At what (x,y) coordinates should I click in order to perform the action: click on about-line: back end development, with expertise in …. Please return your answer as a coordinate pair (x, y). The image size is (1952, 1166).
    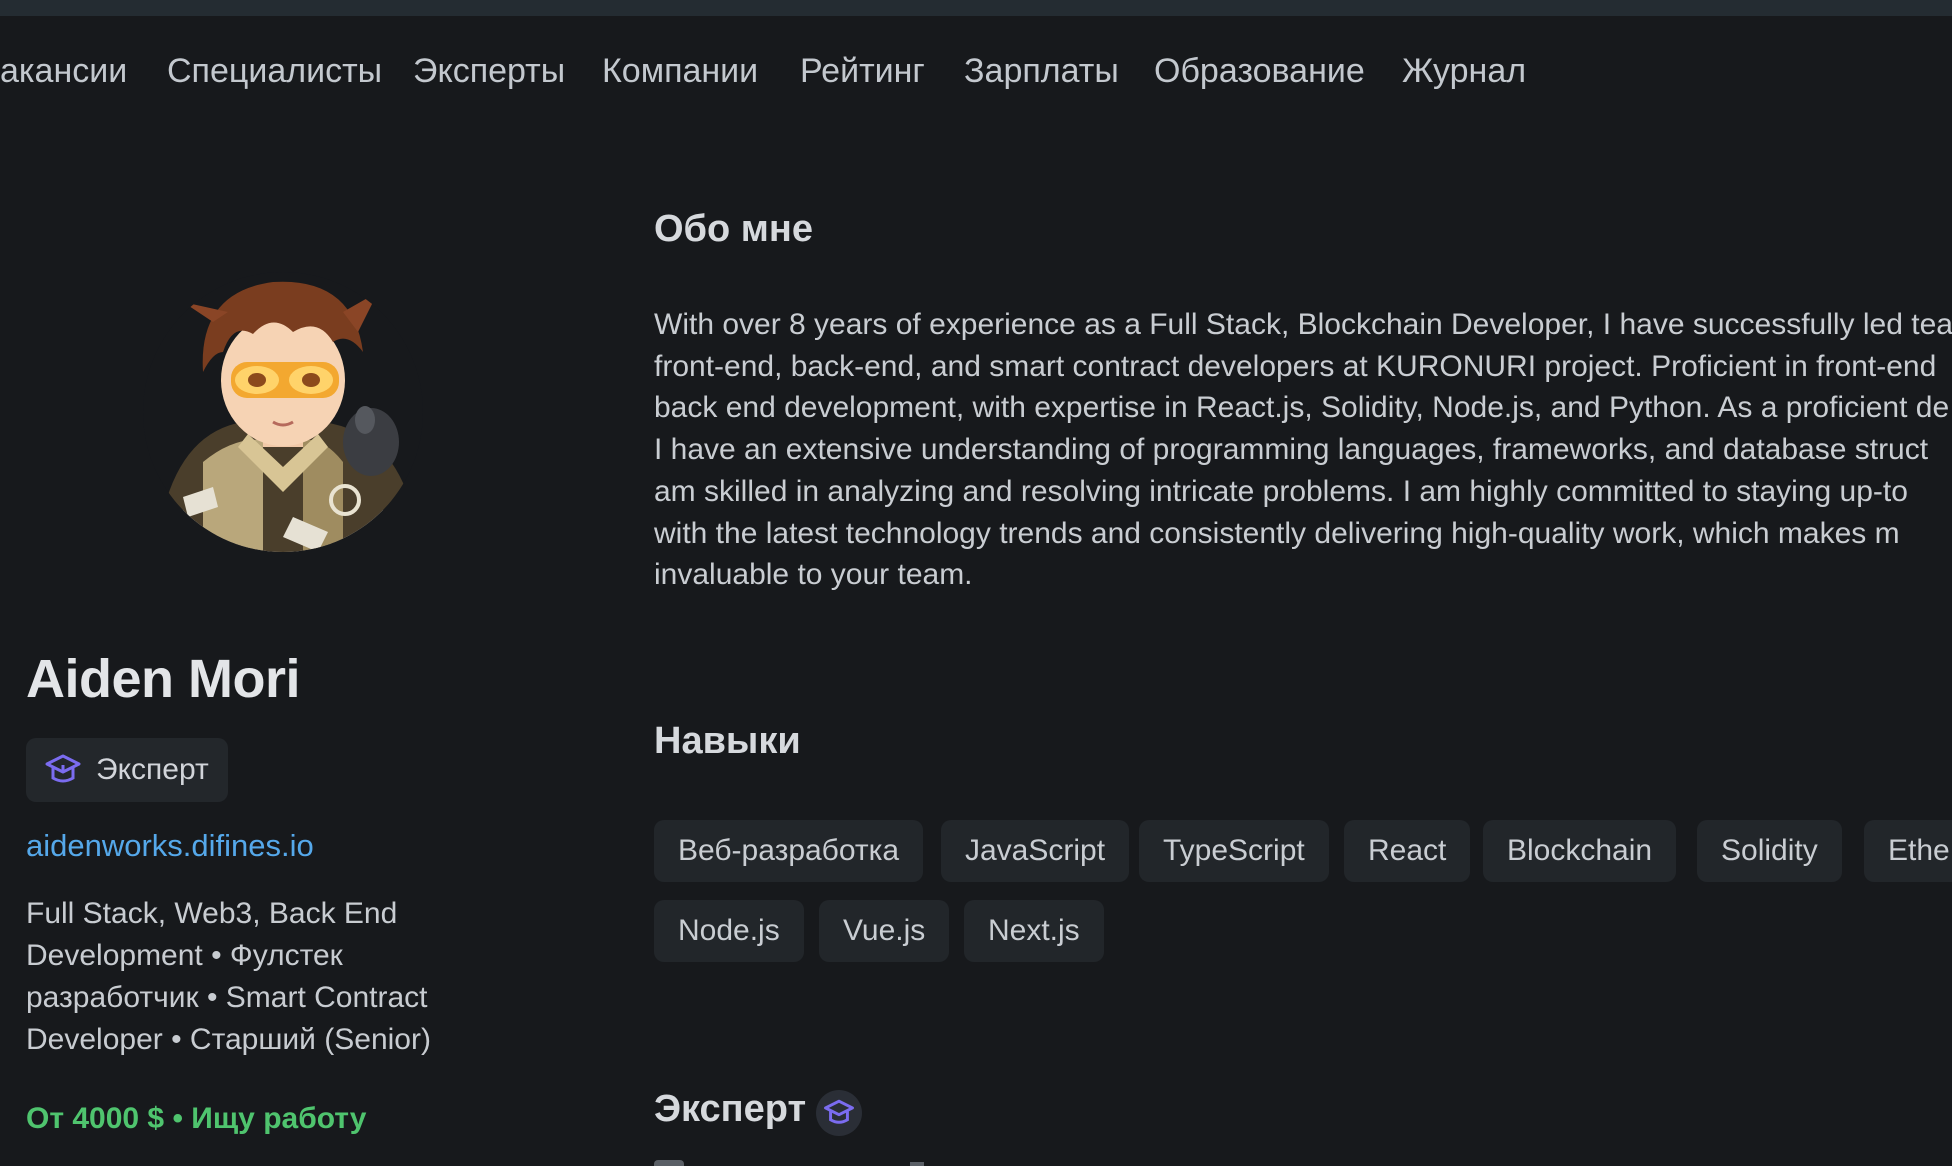
    Looking at the image, I should click on (1302, 408).